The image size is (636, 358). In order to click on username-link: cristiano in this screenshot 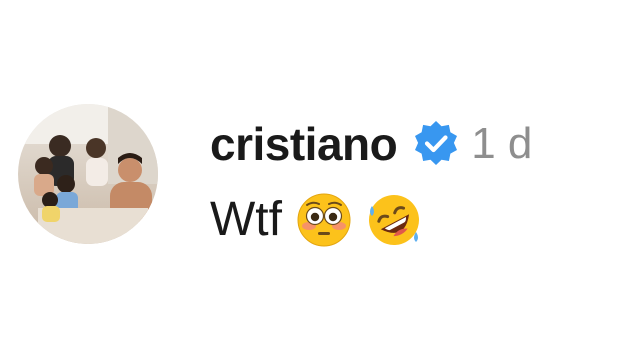, I will do `click(304, 144)`.